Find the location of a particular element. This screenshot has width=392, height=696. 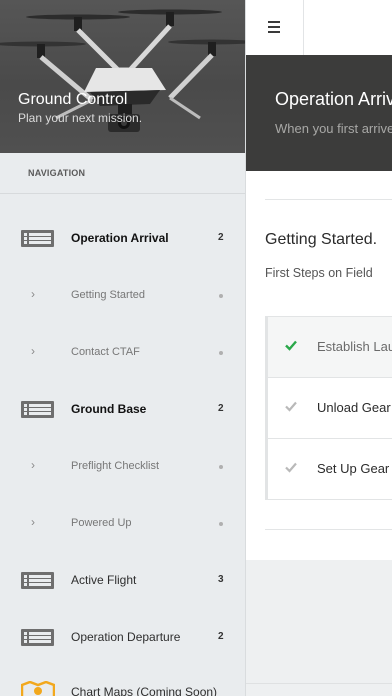

checklist-item-label: Set Up Gear is located at coordinates (353, 468).